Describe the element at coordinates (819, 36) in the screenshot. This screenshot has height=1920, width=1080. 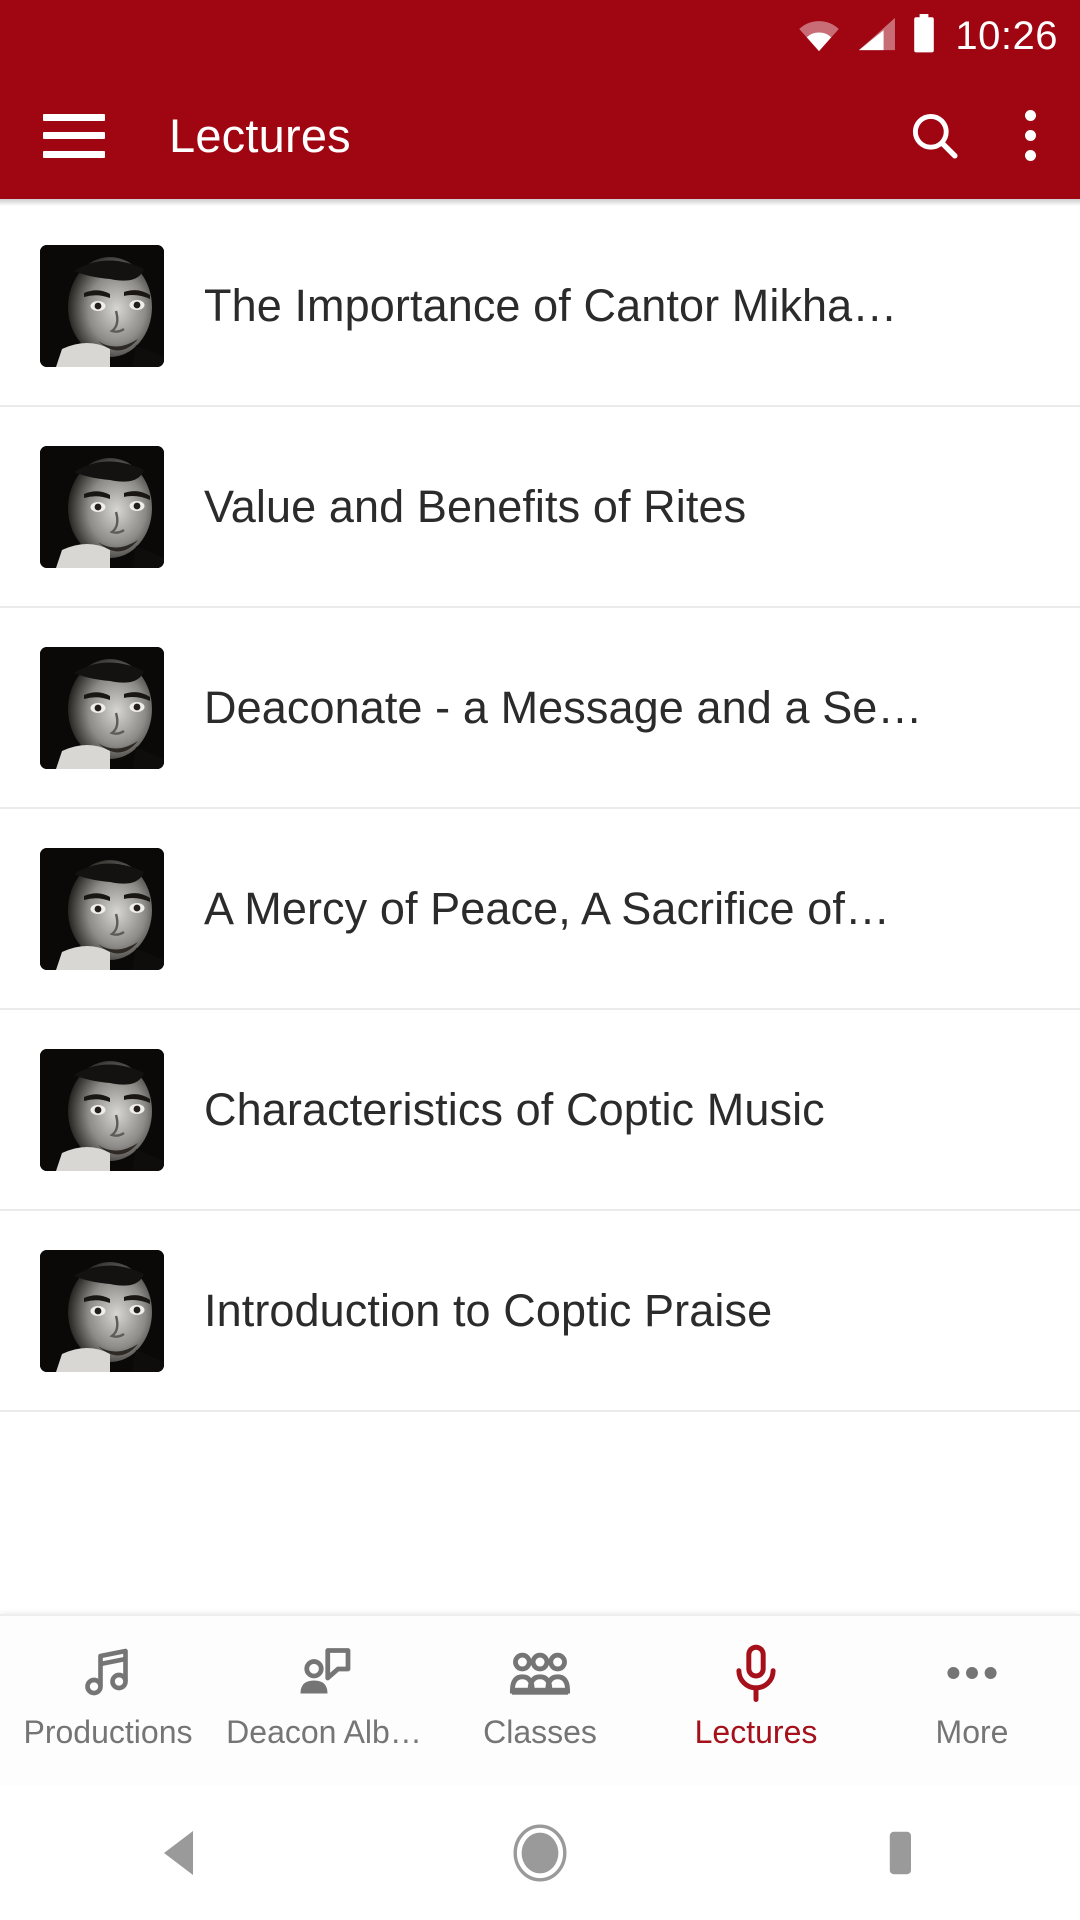
I see `wifi-icon` at that location.